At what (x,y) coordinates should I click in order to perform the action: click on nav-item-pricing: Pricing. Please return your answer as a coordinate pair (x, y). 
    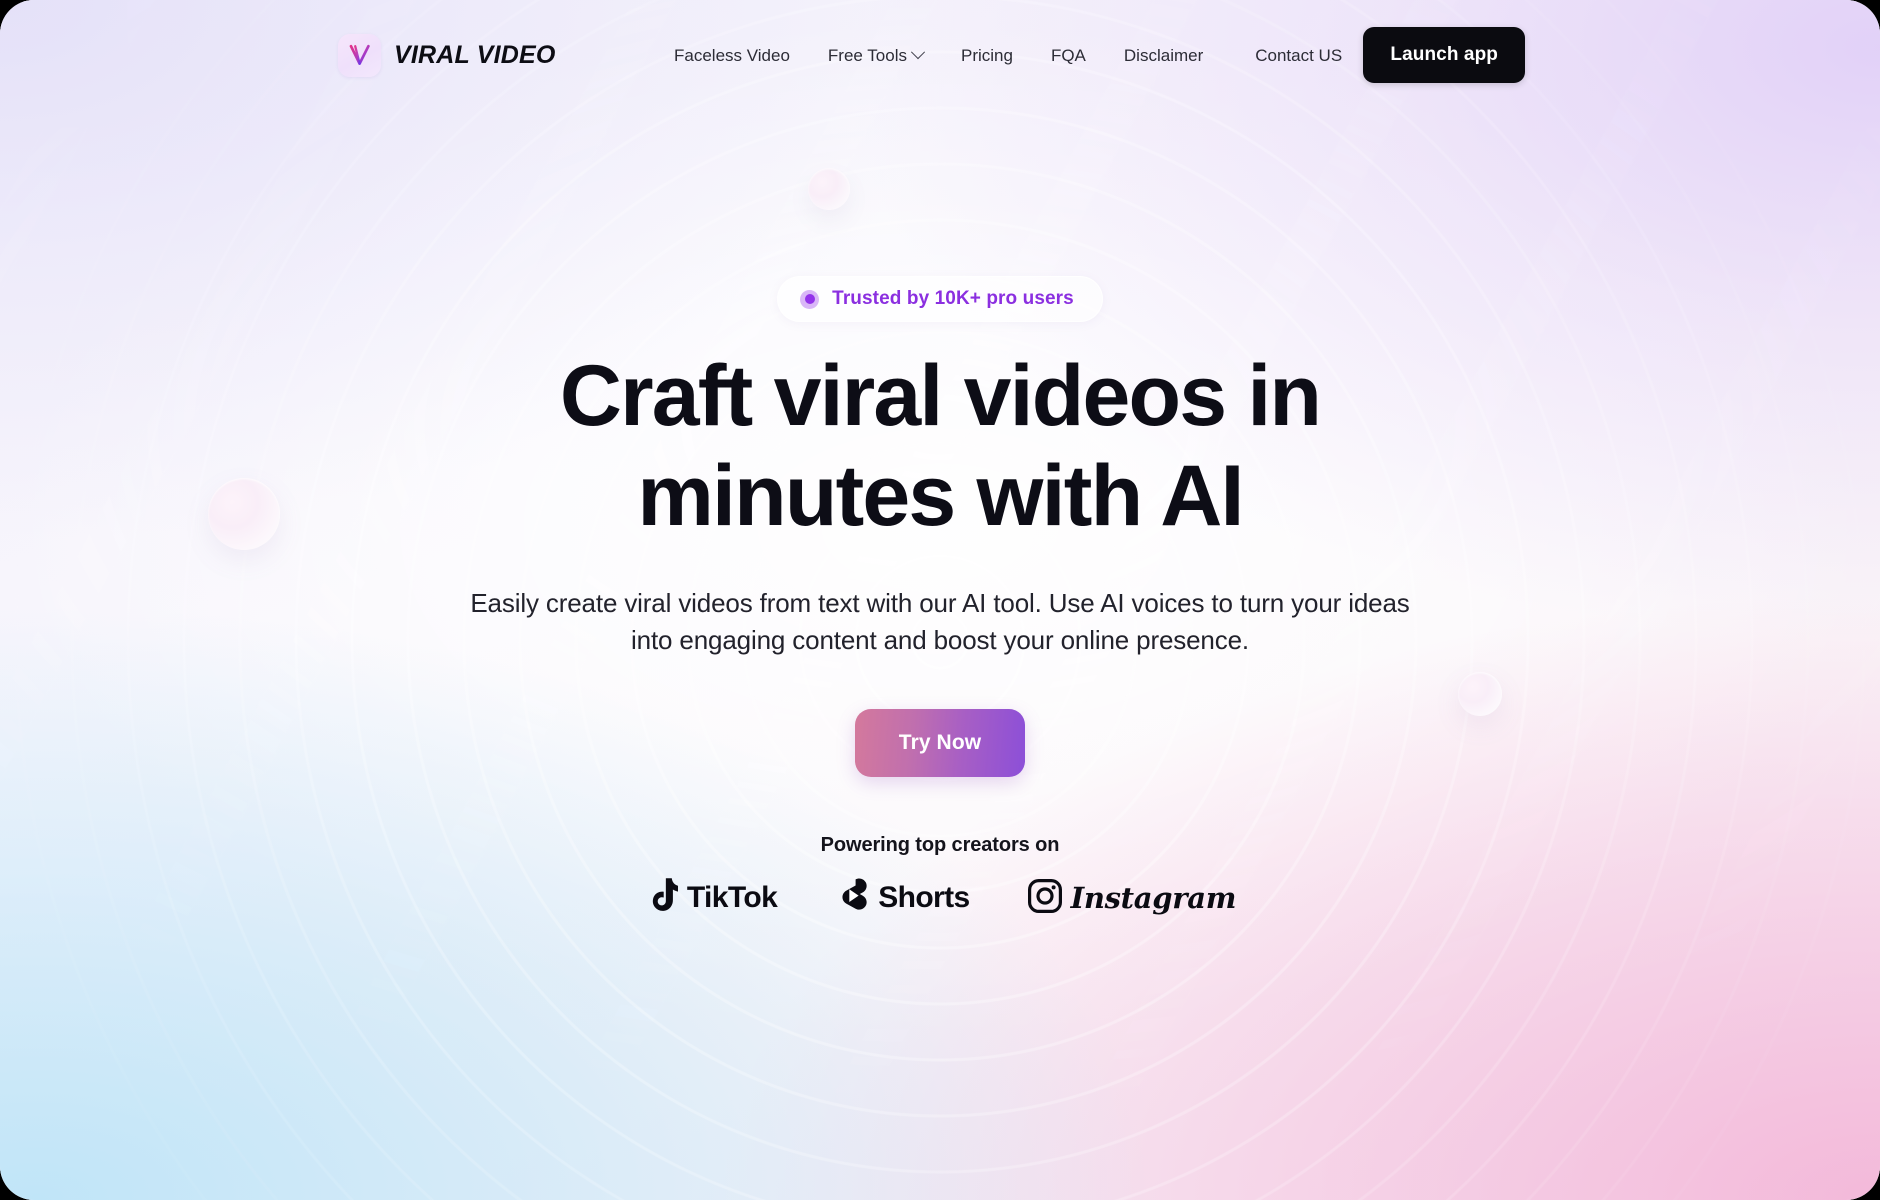
    Looking at the image, I should click on (987, 55).